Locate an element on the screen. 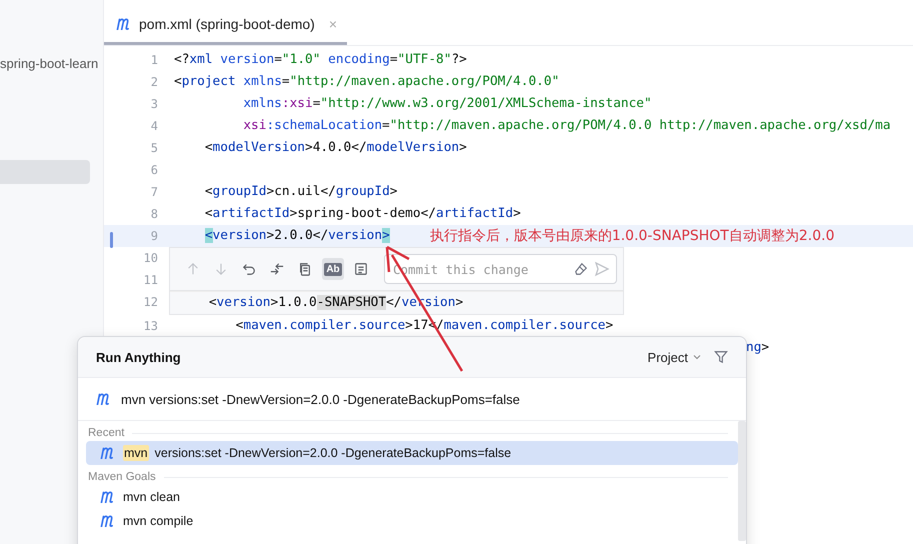  scope-dropdown: Project is located at coordinates (675, 357).